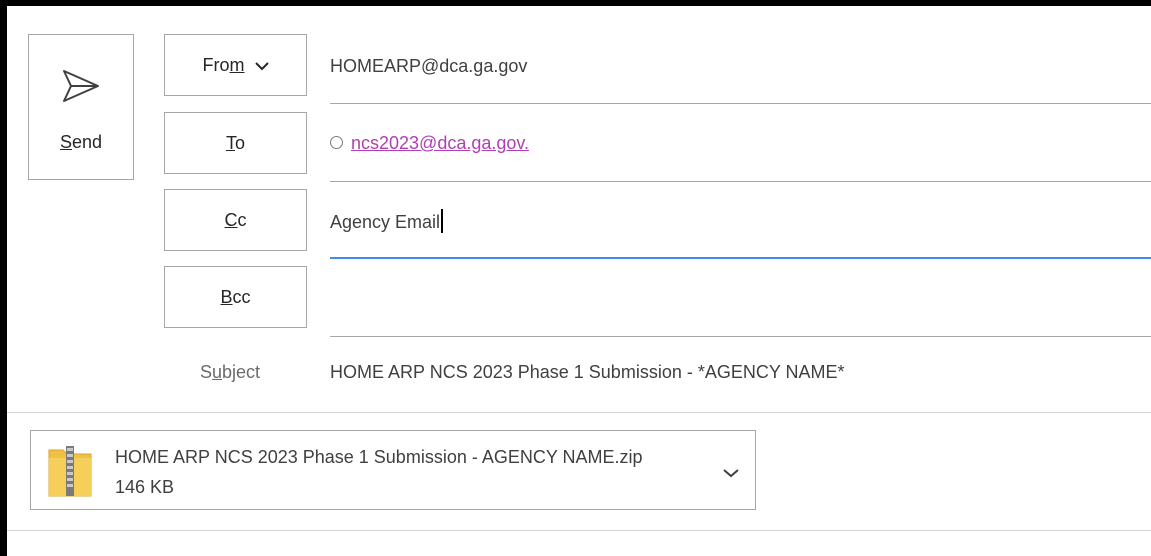 Image resolution: width=1151 pixels, height=556 pixels. I want to click on cc-input: Agency Email, so click(387, 222).